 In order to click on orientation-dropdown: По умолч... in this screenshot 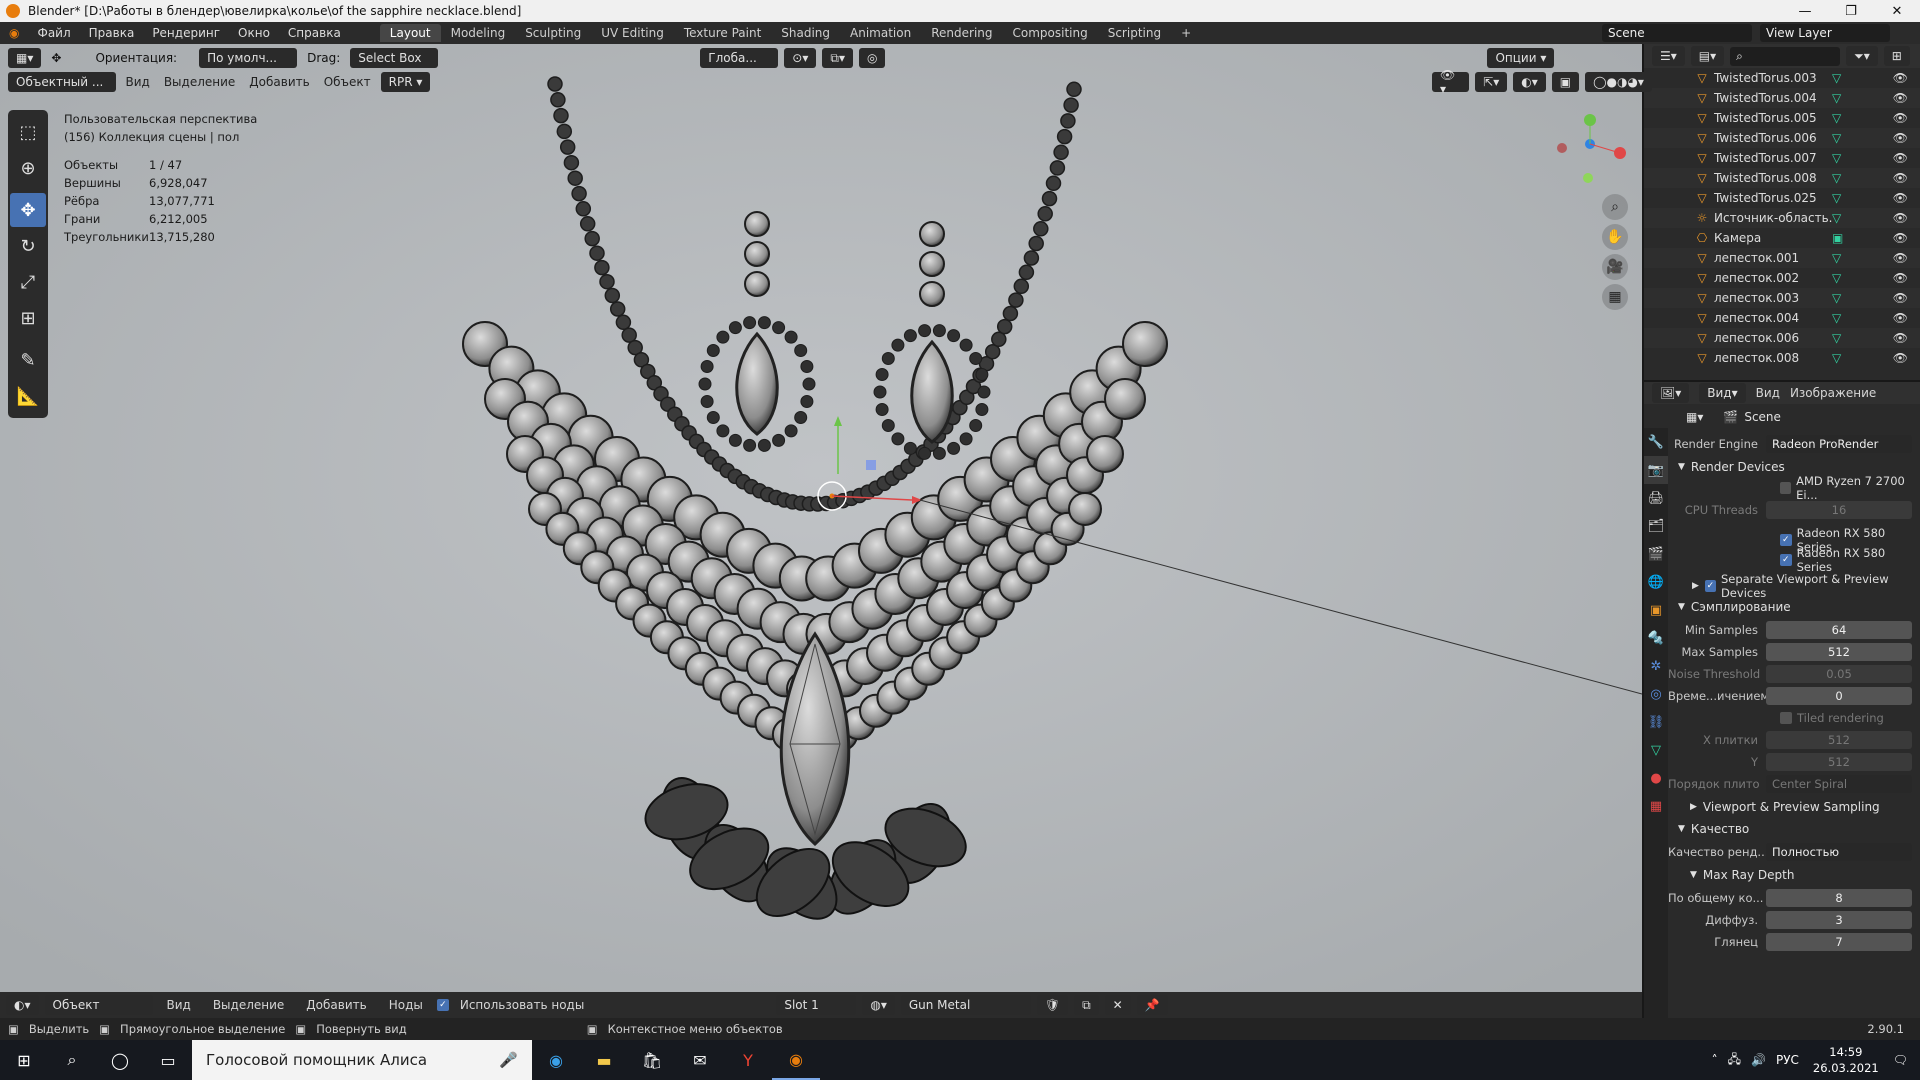, I will do `click(248, 58)`.